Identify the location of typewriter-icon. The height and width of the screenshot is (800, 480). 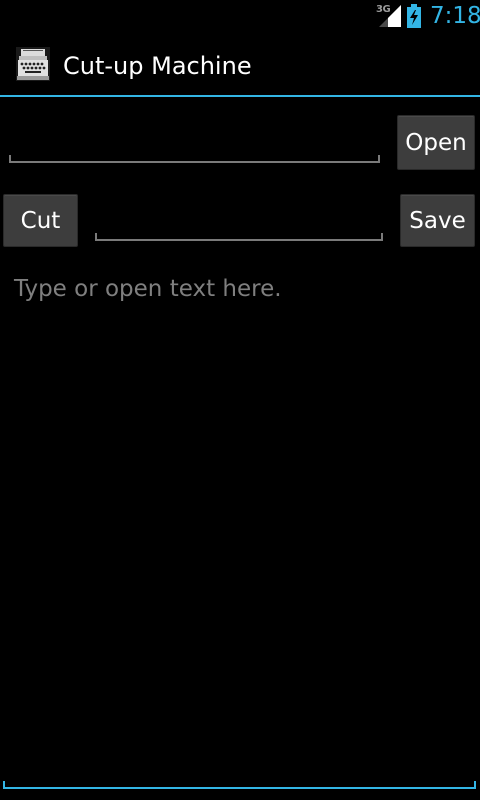
(33, 64).